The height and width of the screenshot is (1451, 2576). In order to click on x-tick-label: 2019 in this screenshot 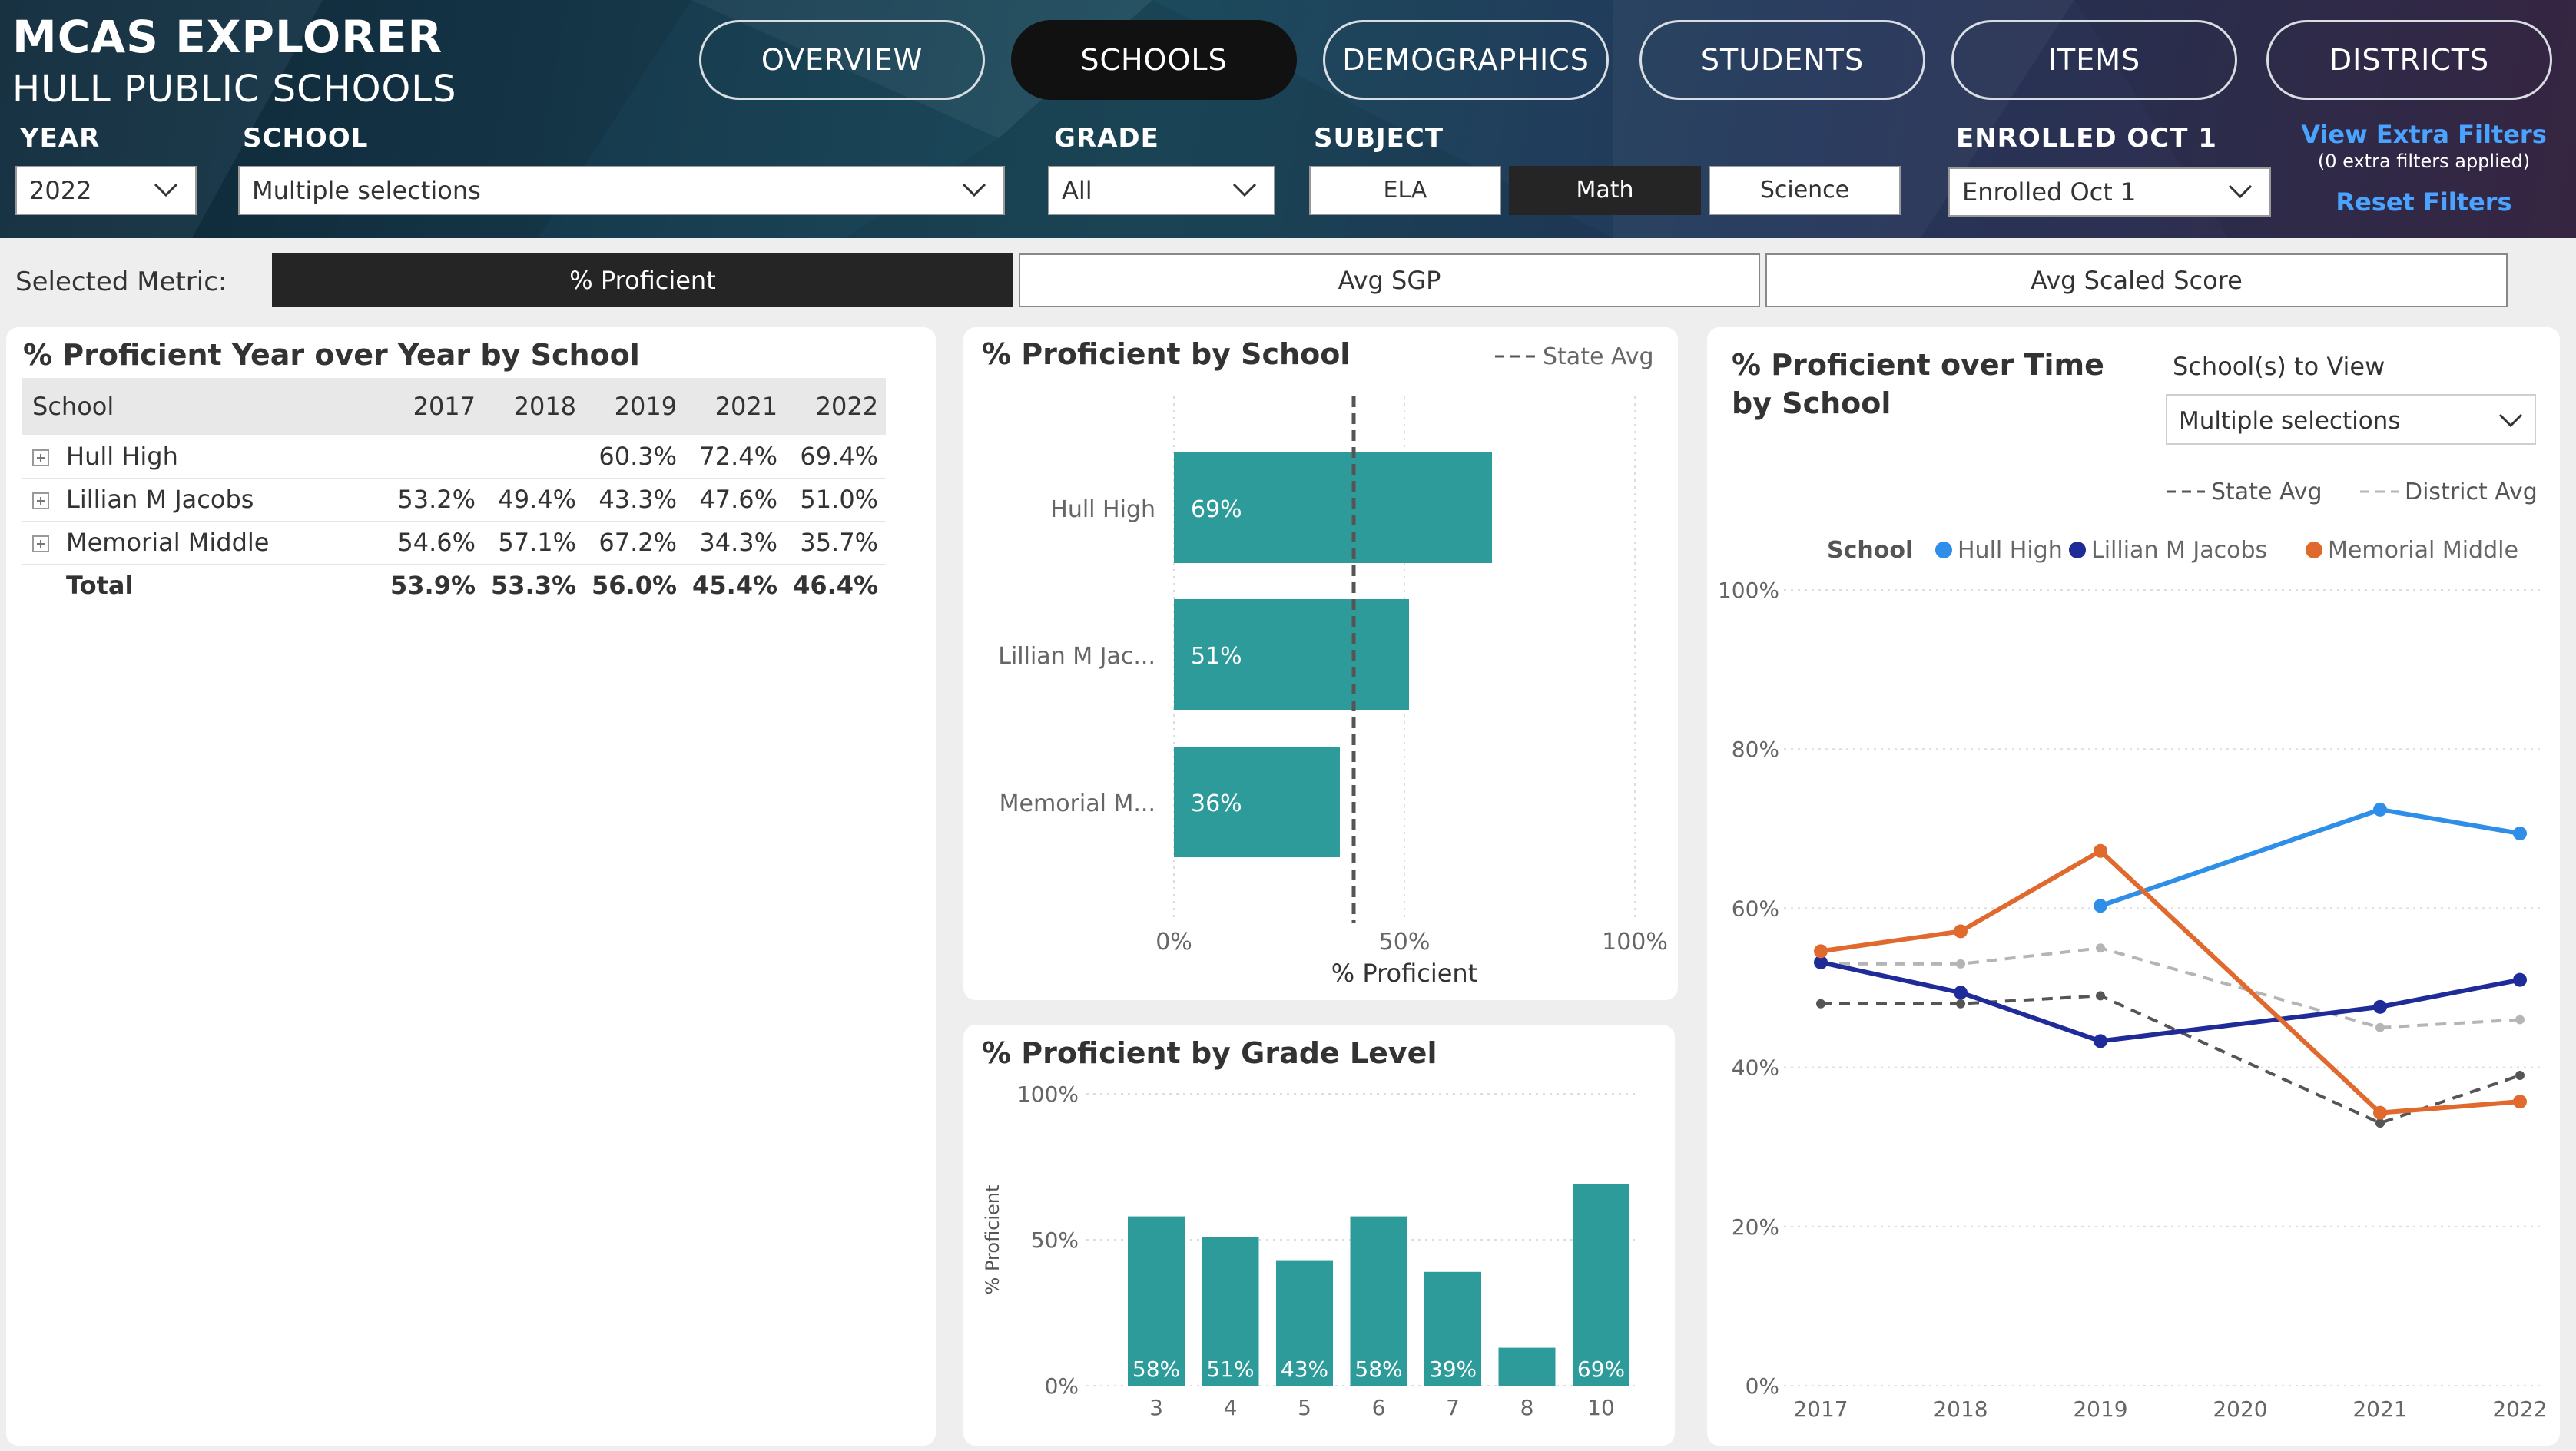, I will do `click(2100, 1409)`.